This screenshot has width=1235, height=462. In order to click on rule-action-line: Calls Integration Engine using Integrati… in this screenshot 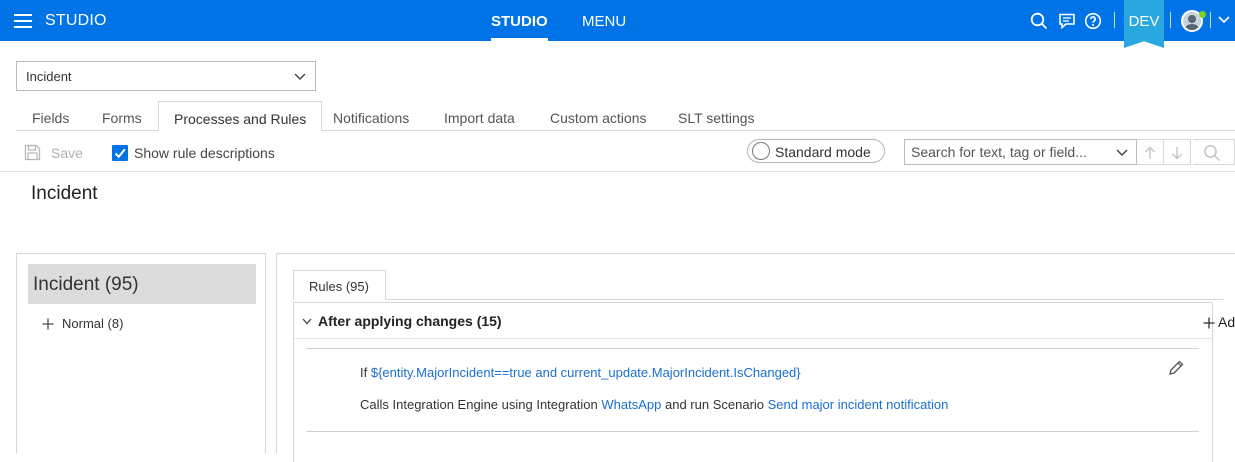, I will do `click(654, 404)`.